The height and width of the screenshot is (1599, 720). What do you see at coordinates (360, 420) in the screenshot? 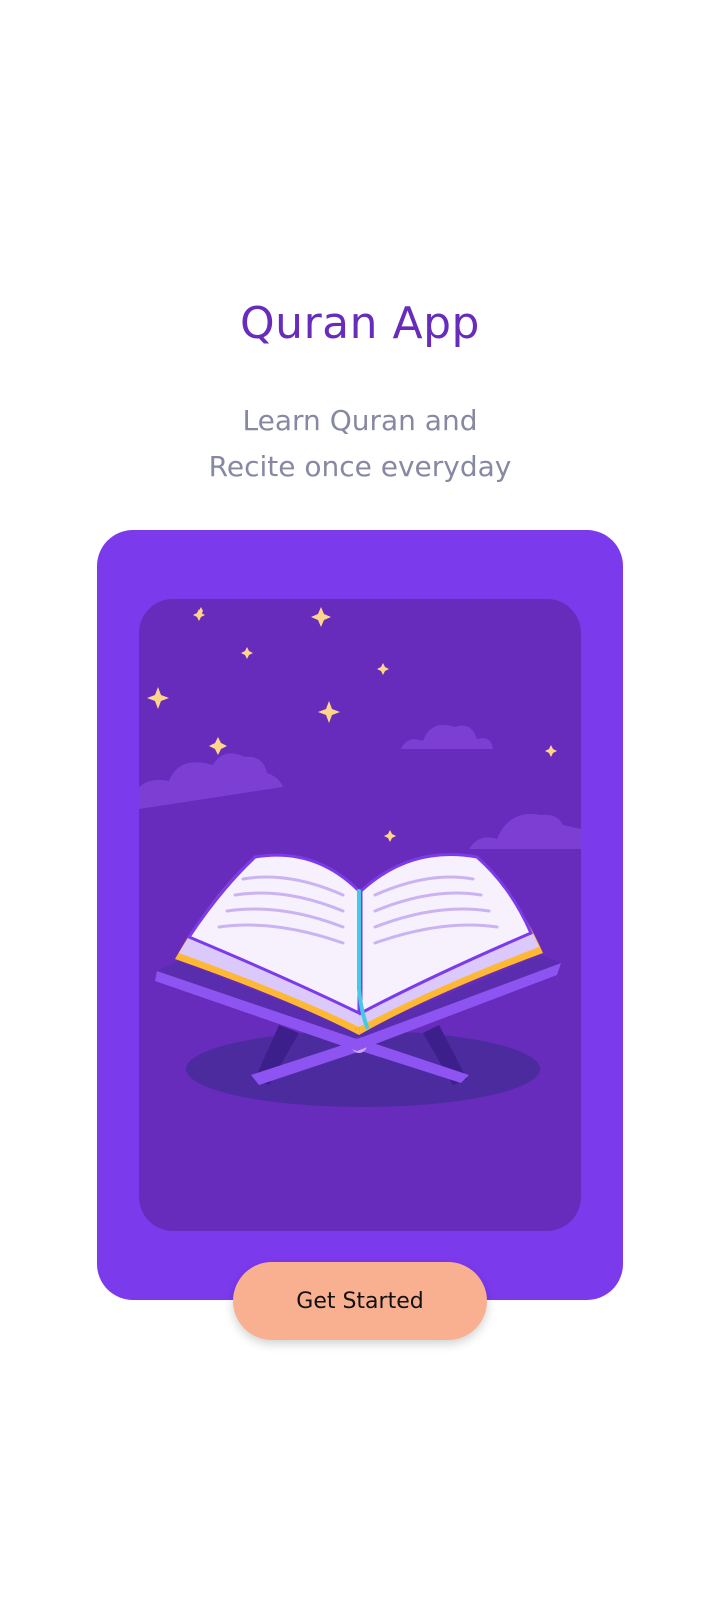
I see `subtitle-line-1: Learn Quran and` at bounding box center [360, 420].